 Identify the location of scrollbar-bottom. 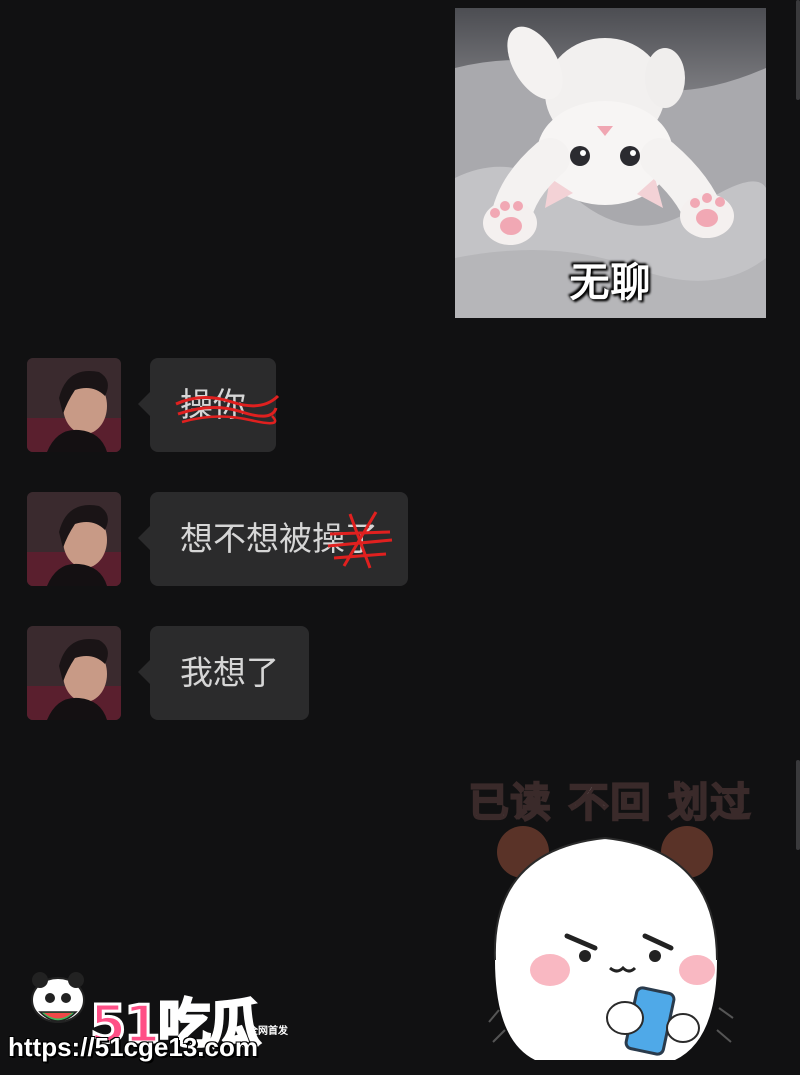
(798, 805).